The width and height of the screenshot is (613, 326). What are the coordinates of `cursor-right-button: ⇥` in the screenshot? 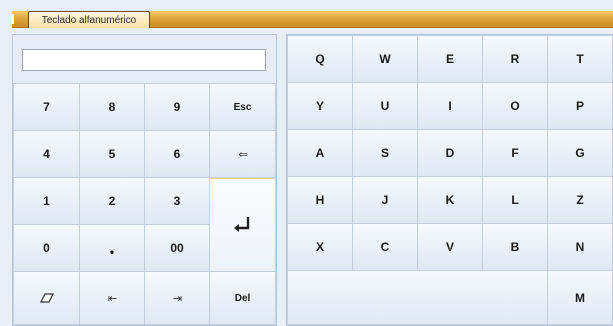 It's located at (177, 298).